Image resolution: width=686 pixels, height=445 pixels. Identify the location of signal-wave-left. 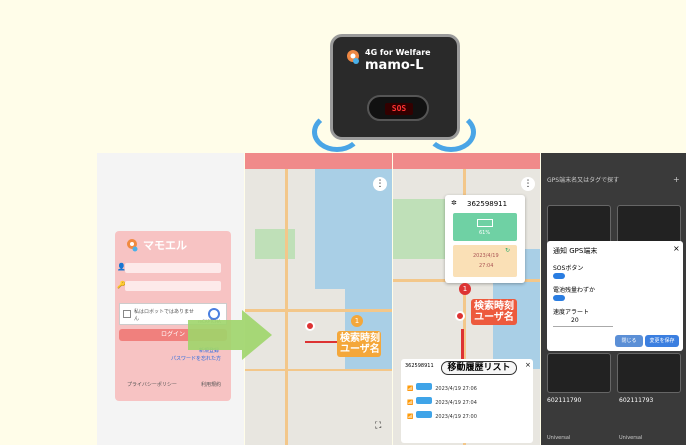
(337, 132).